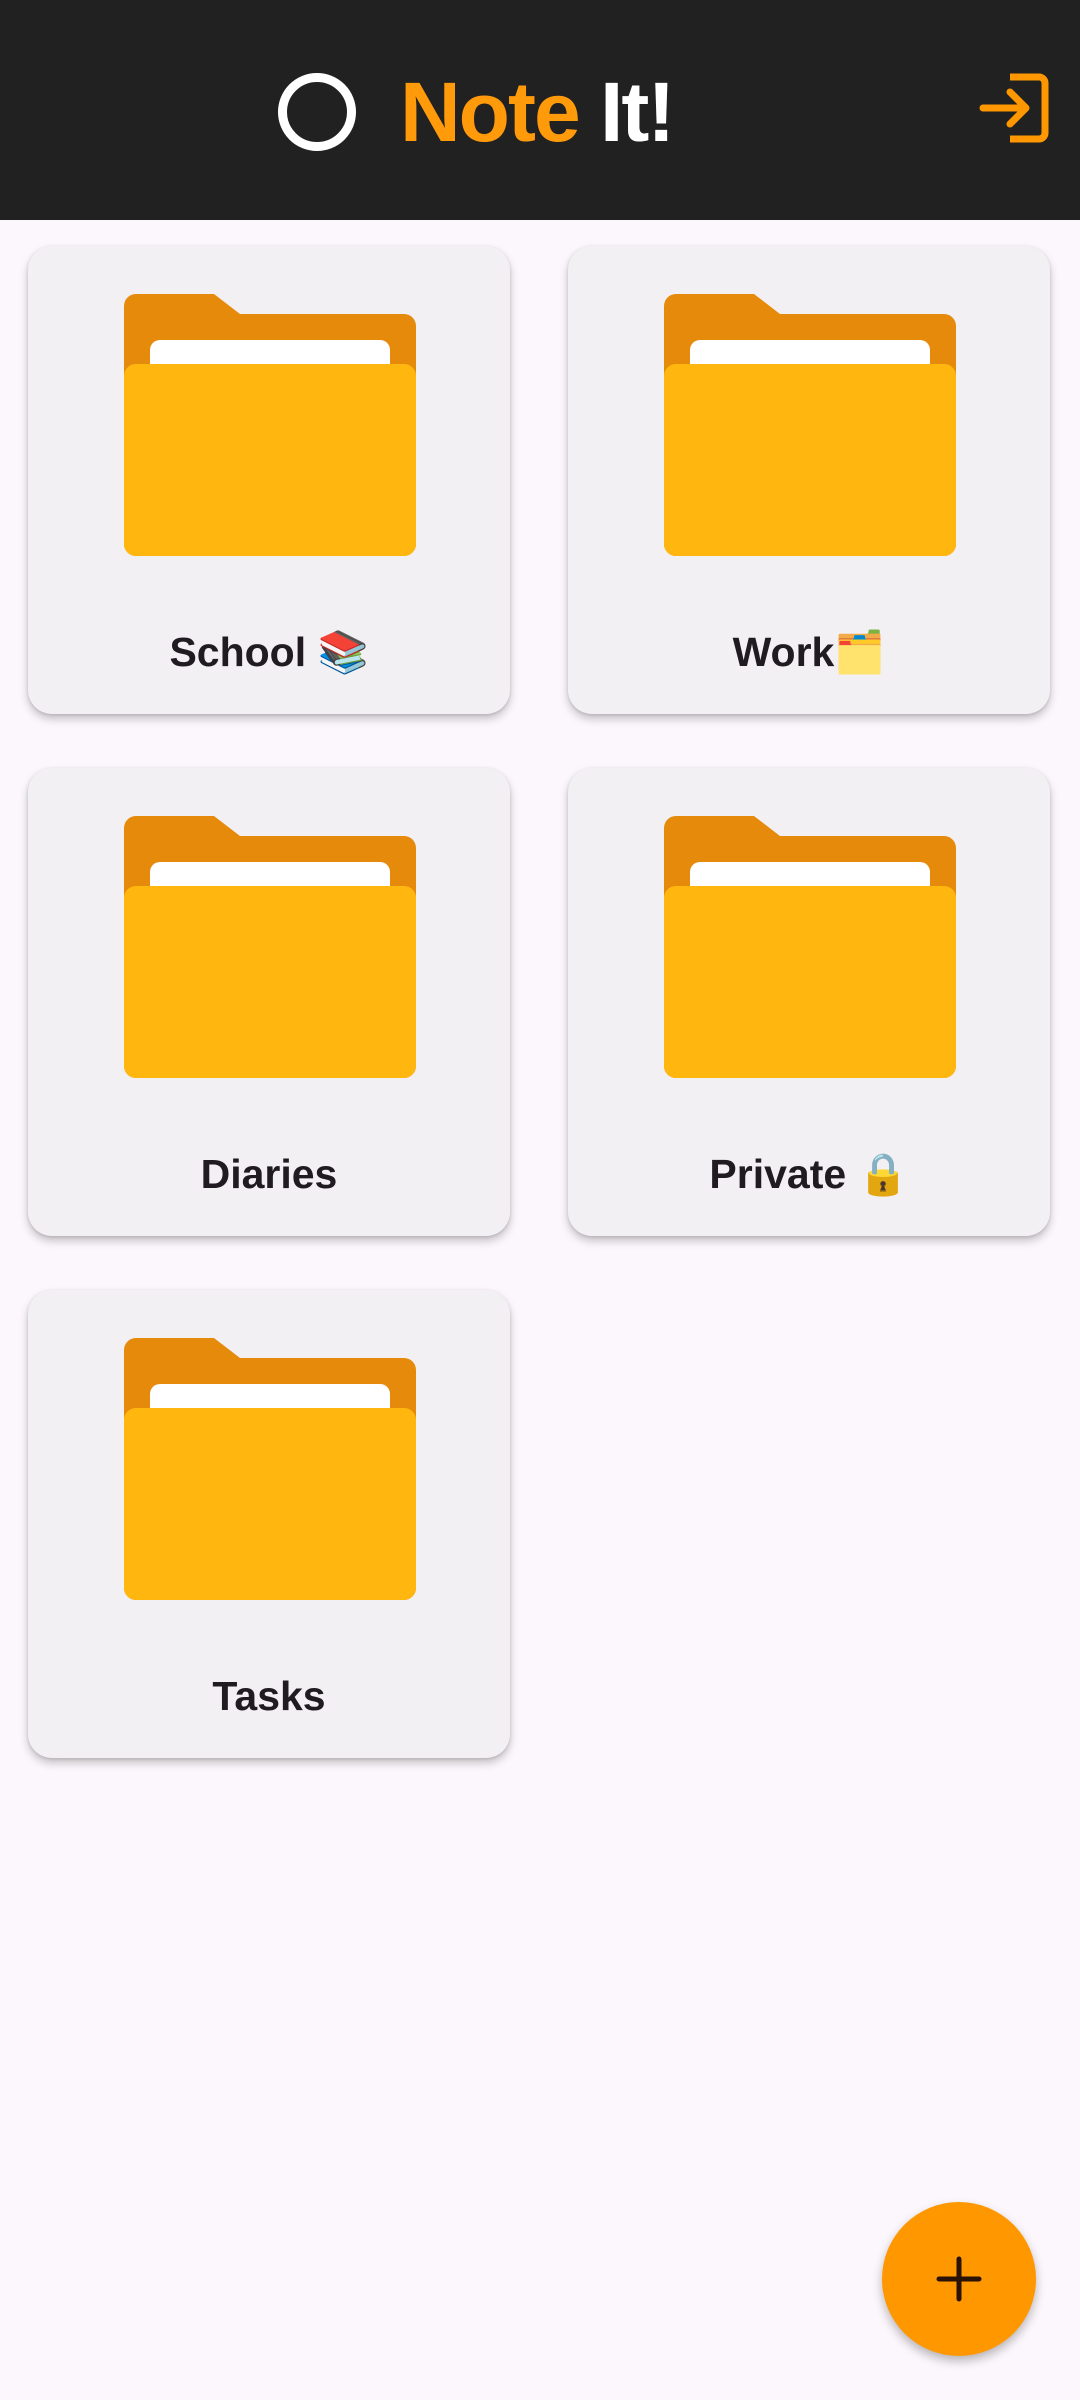 This screenshot has height=2400, width=1080. I want to click on app-bar: Note It!, so click(540, 110).